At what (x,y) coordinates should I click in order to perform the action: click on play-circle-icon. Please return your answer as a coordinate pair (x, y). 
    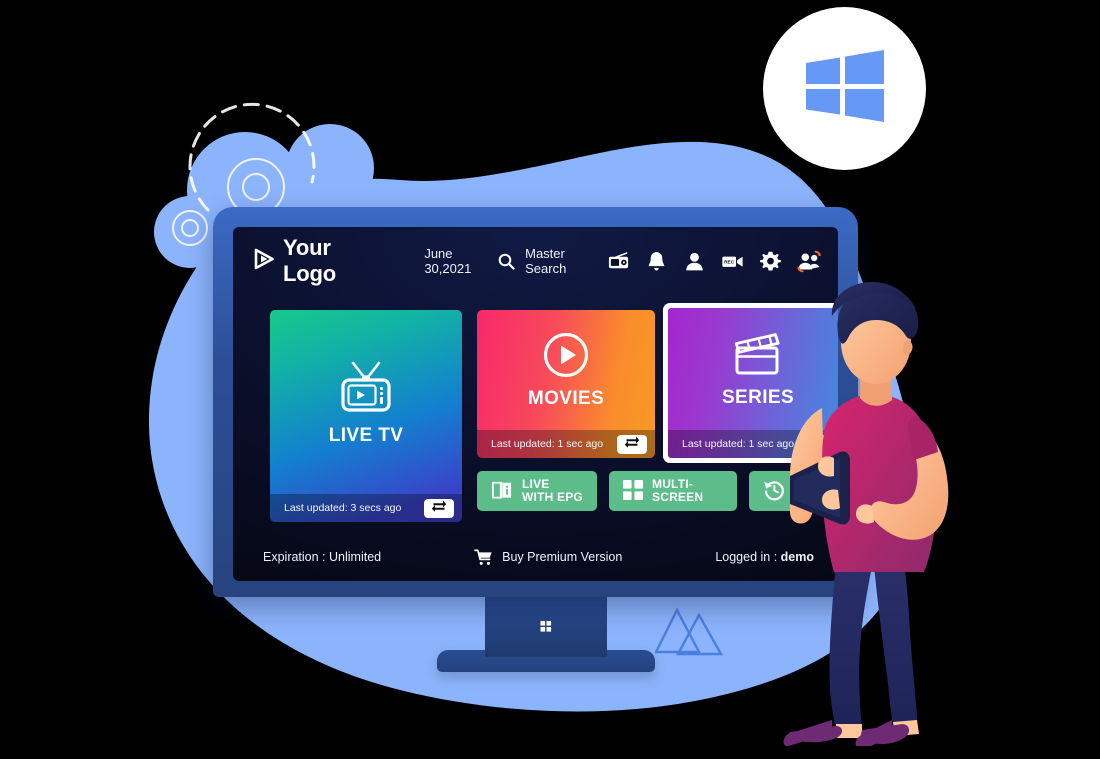
    Looking at the image, I should click on (566, 357).